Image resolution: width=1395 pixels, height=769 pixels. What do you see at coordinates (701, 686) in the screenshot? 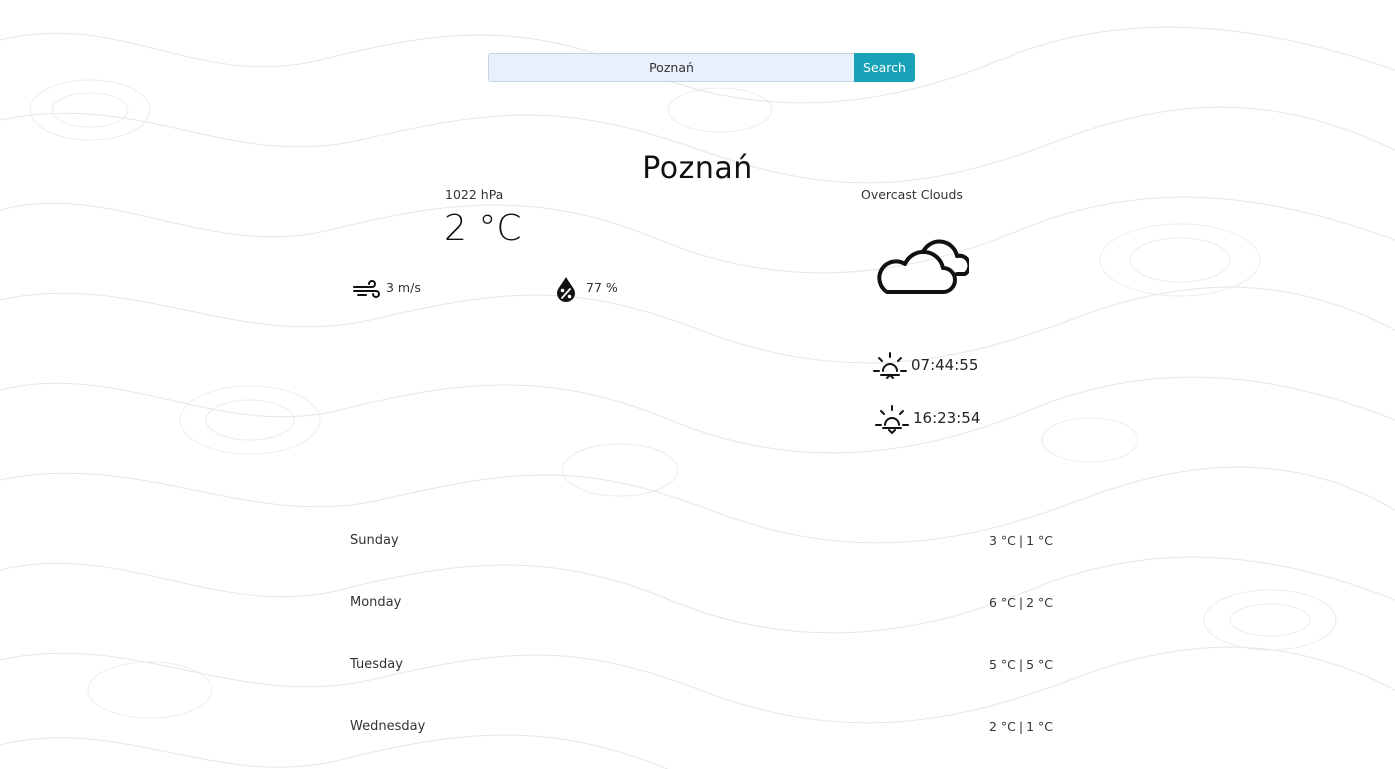
I see `forecast-row: Tuesday 5 °C | 5 °C` at bounding box center [701, 686].